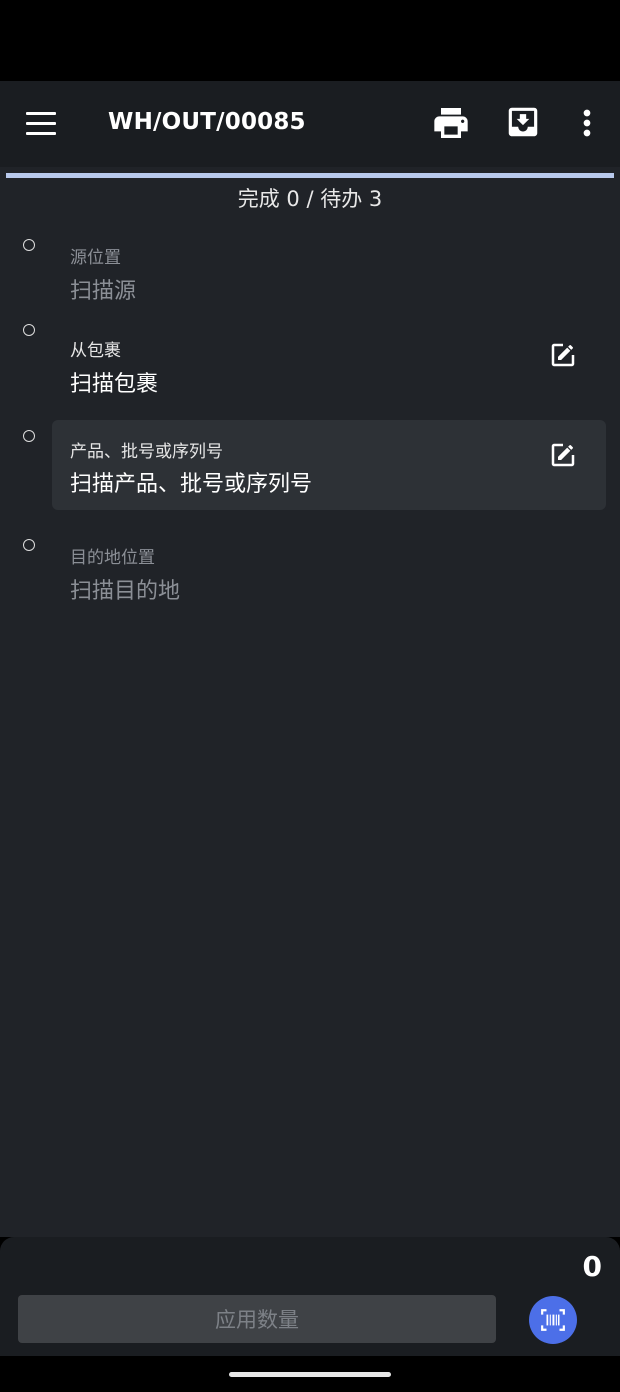  I want to click on apply-quantity-button: 应用数量, so click(257, 1319).